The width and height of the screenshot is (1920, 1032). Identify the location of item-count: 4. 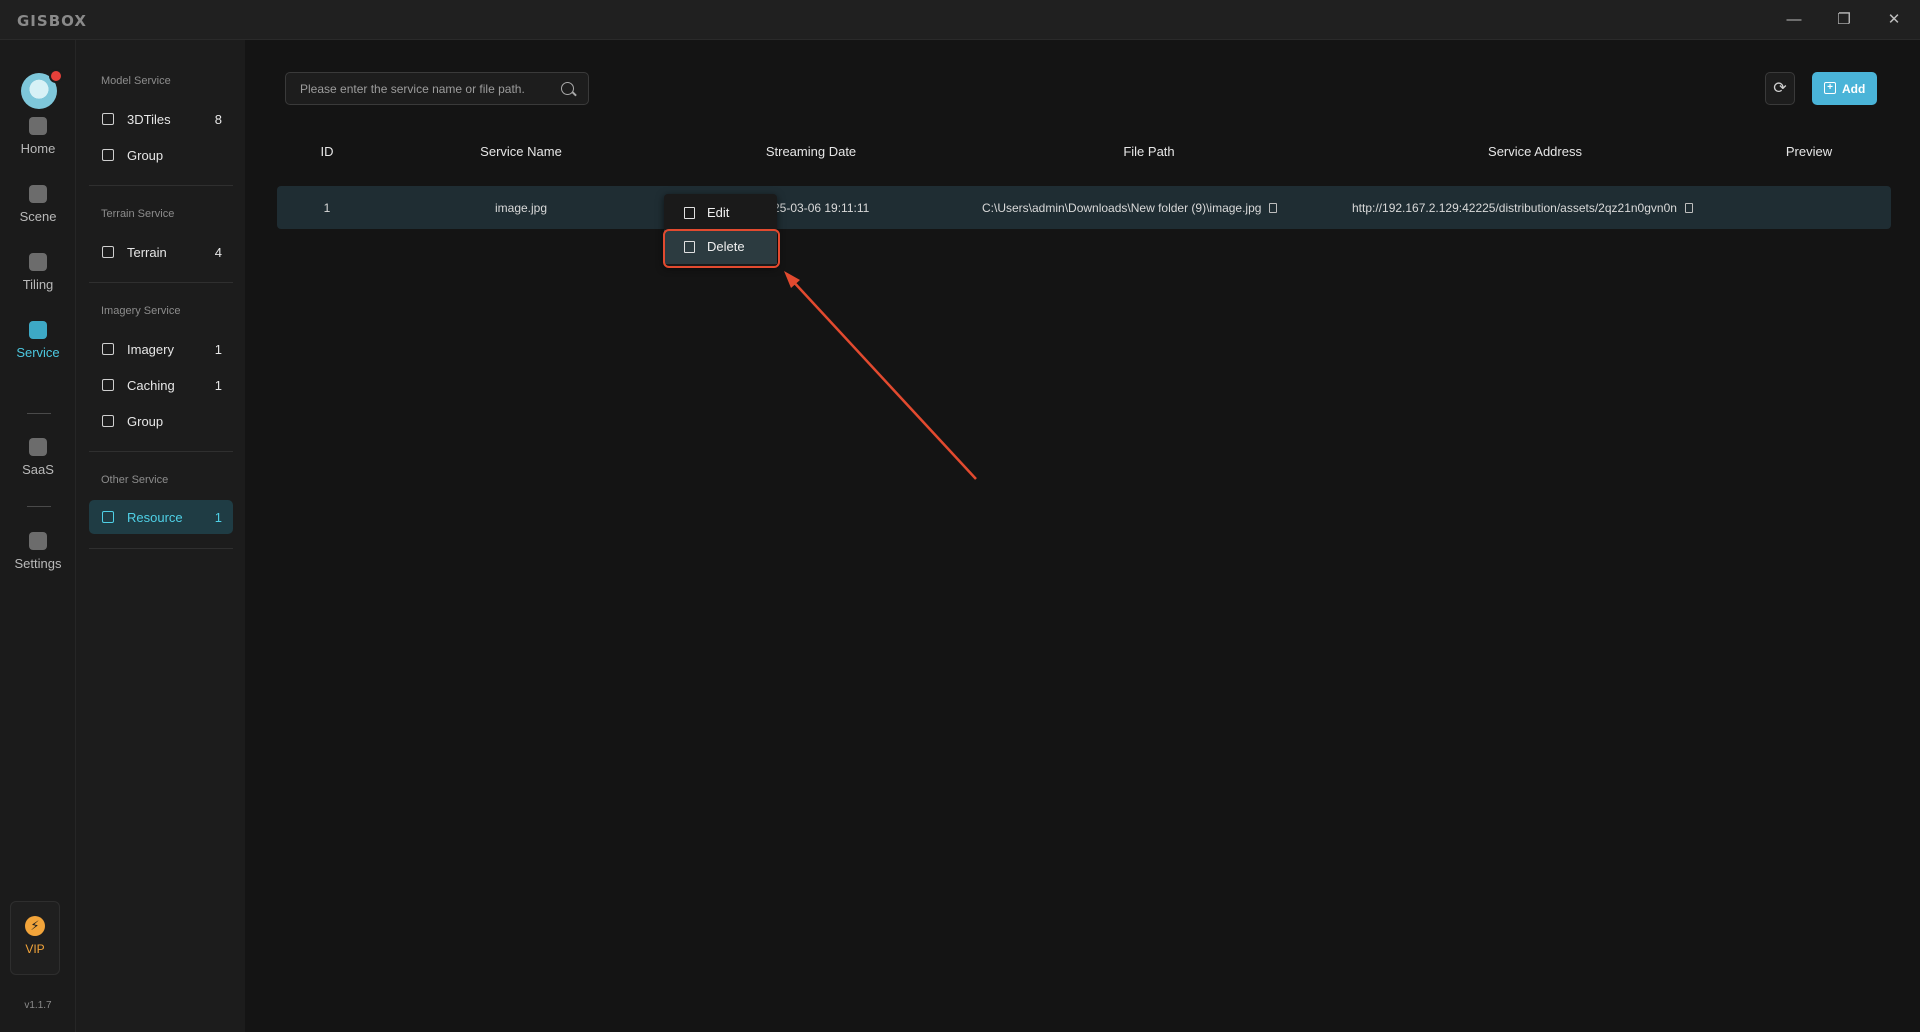
(218, 252).